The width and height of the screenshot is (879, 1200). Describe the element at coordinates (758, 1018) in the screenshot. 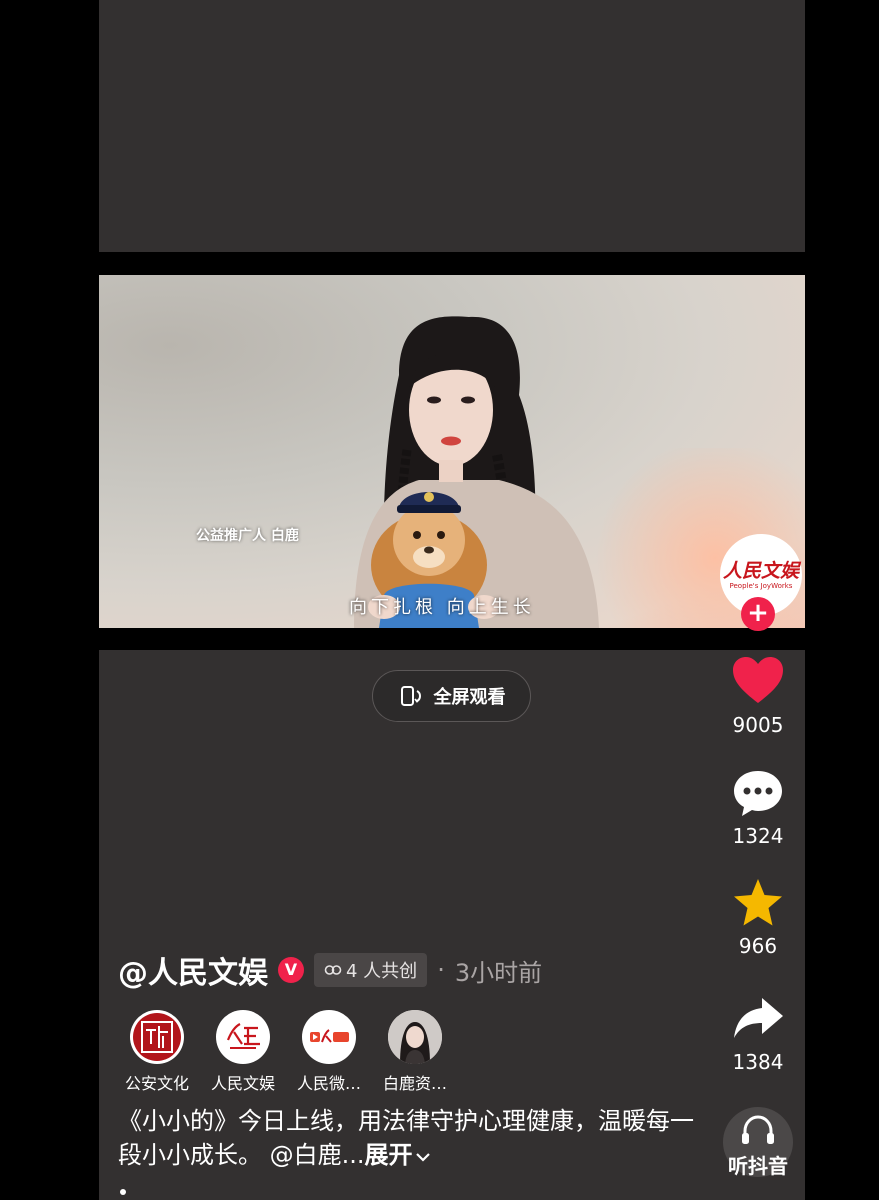

I see `share-arrow-icon` at that location.